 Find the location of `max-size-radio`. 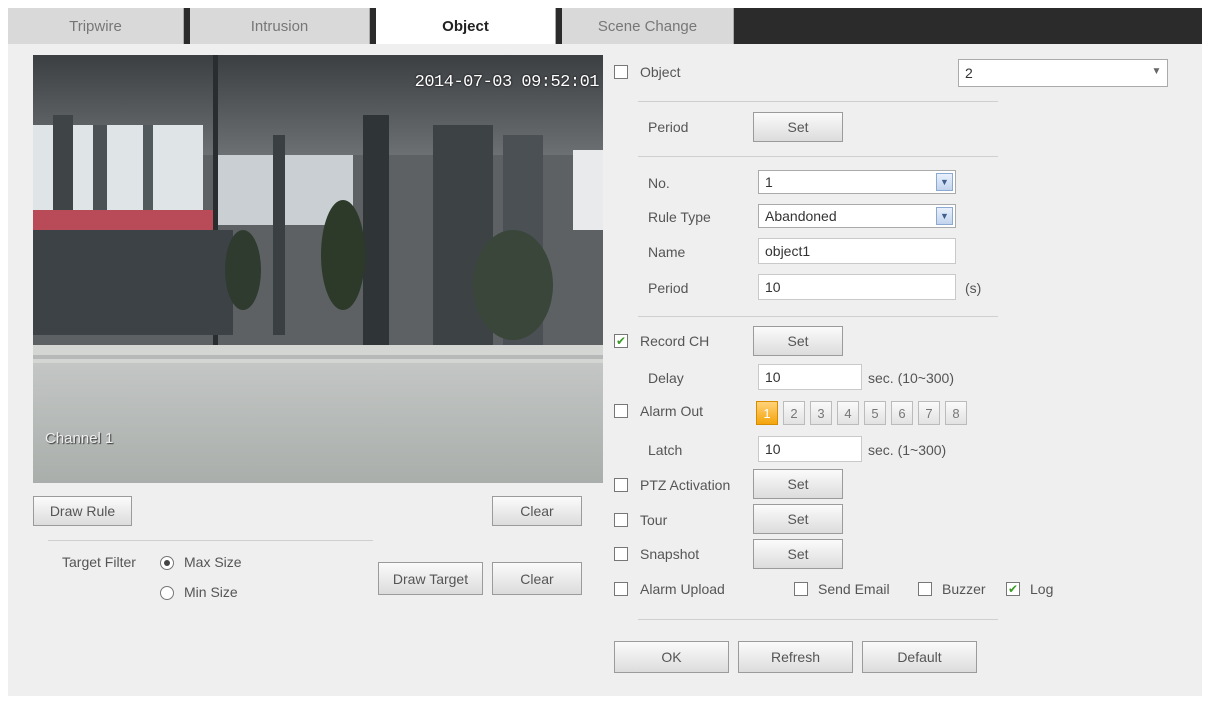

max-size-radio is located at coordinates (167, 563).